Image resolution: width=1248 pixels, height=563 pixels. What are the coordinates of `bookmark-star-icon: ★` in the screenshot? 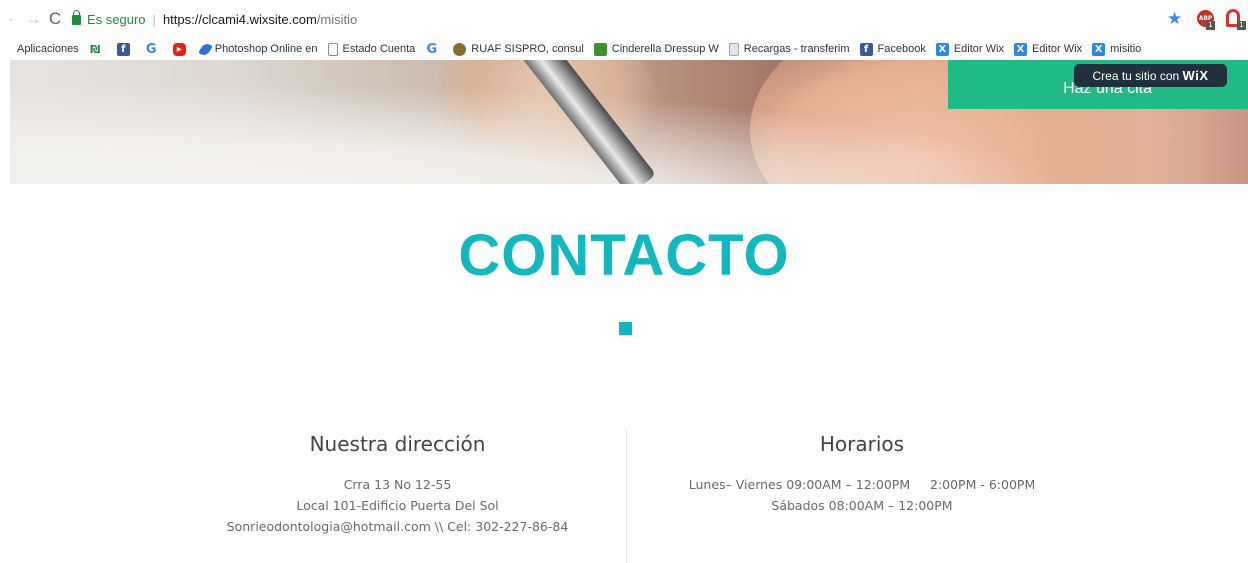 It's located at (1174, 19).